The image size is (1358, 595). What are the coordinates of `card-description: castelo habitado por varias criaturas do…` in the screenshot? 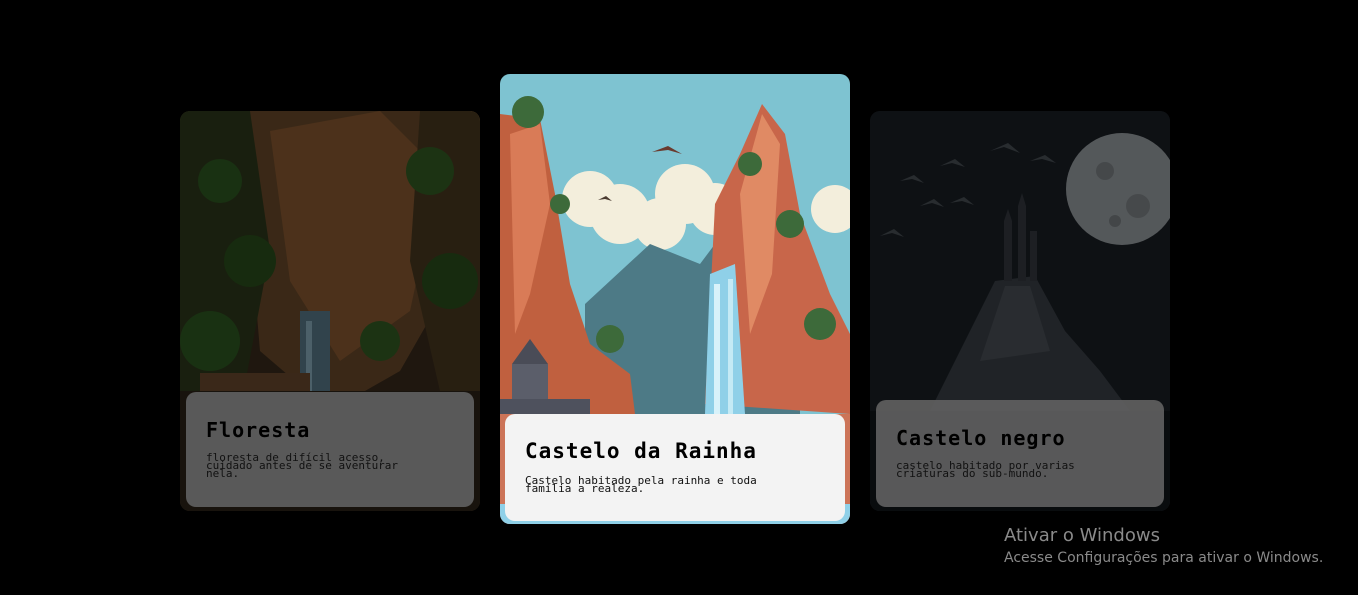 It's located at (985, 469).